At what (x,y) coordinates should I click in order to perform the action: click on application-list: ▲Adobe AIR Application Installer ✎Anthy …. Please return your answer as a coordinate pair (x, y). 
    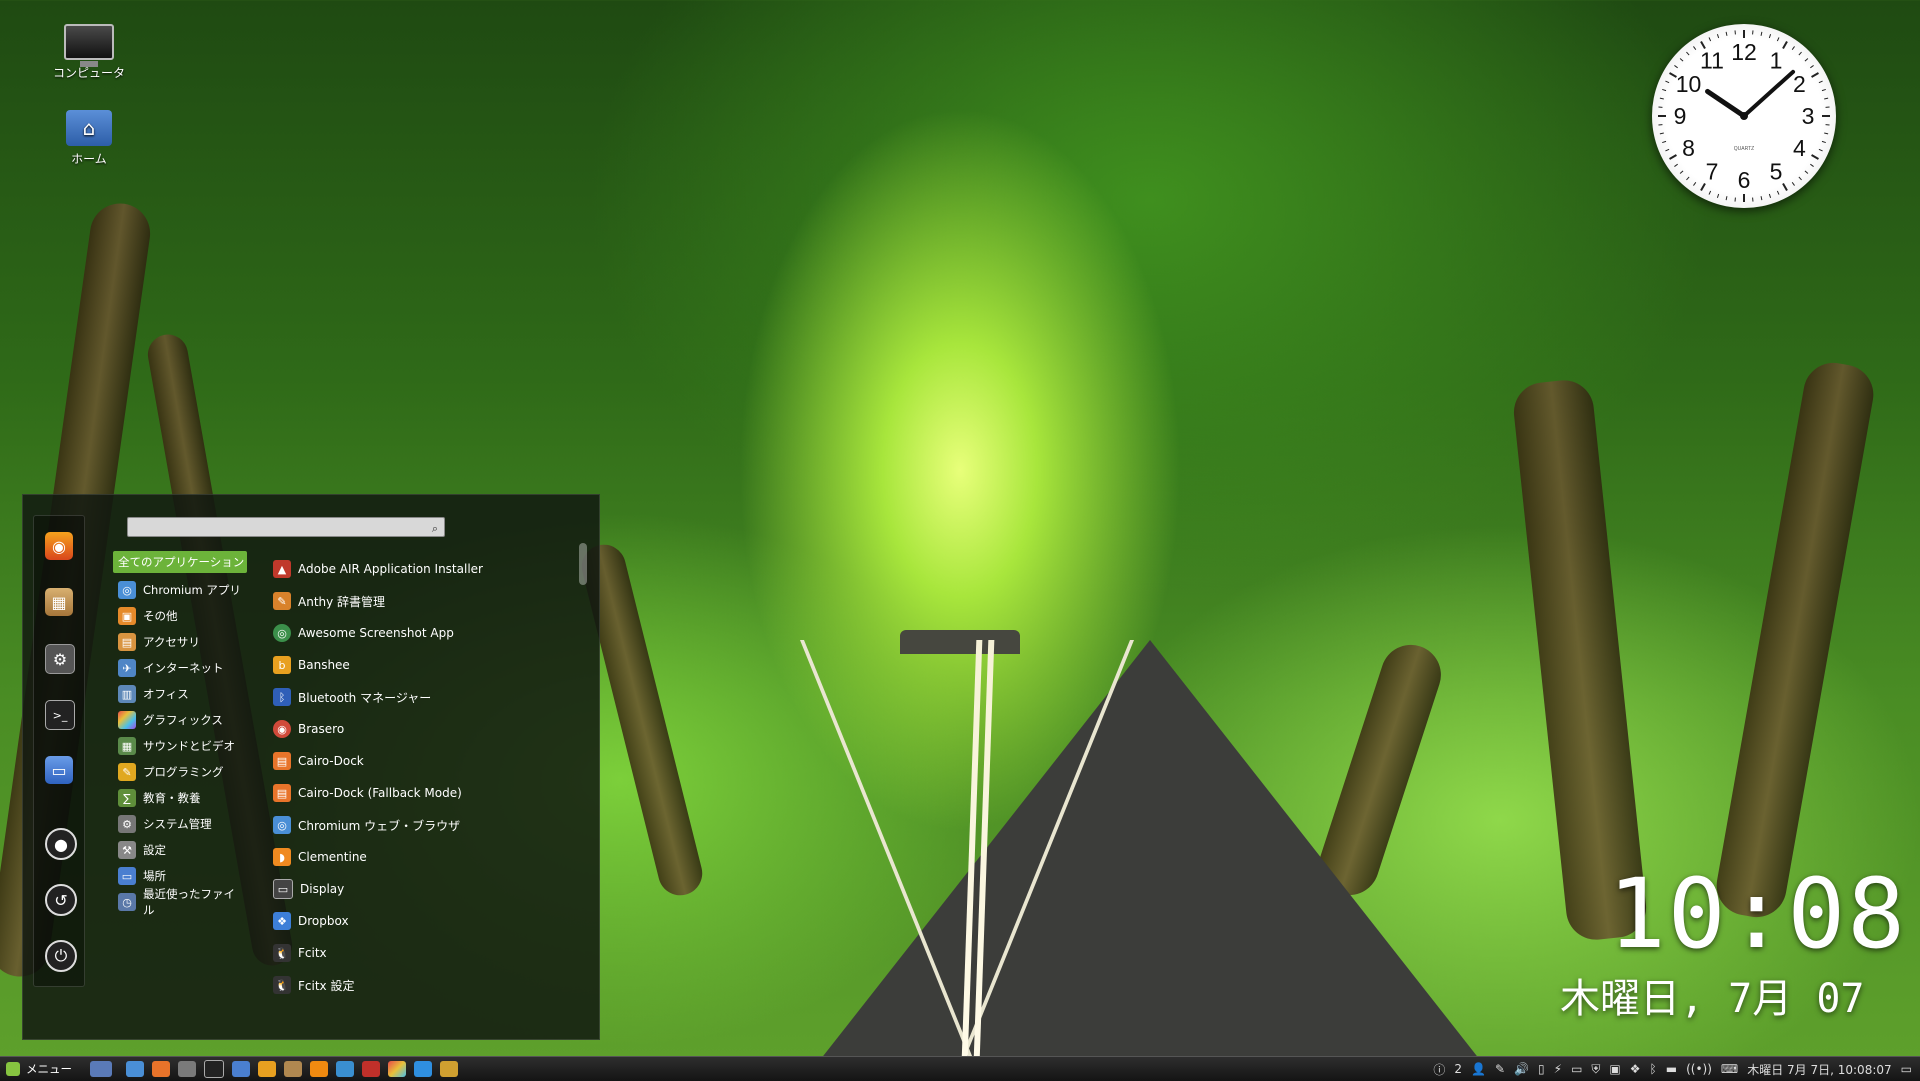
    Looking at the image, I should click on (398, 777).